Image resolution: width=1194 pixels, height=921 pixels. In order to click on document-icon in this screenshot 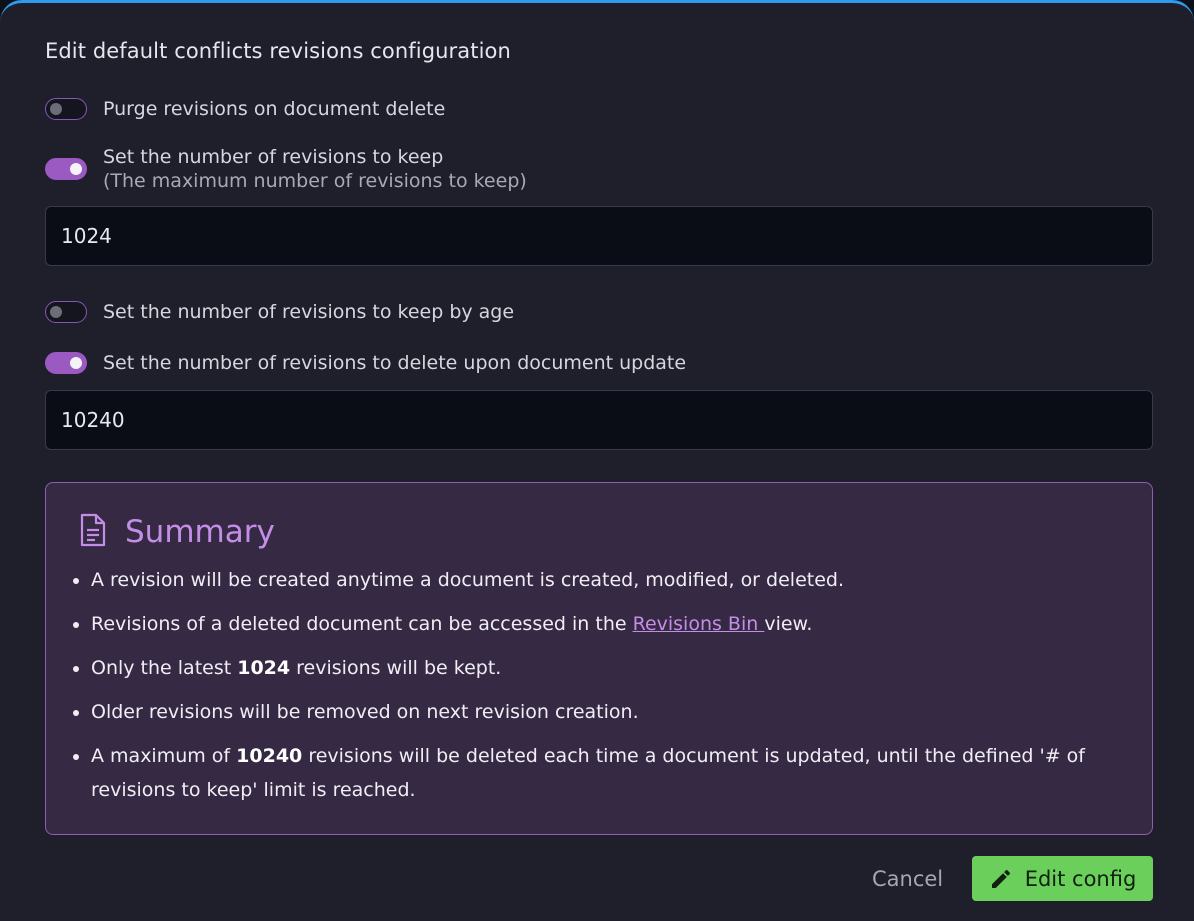, I will do `click(93, 532)`.